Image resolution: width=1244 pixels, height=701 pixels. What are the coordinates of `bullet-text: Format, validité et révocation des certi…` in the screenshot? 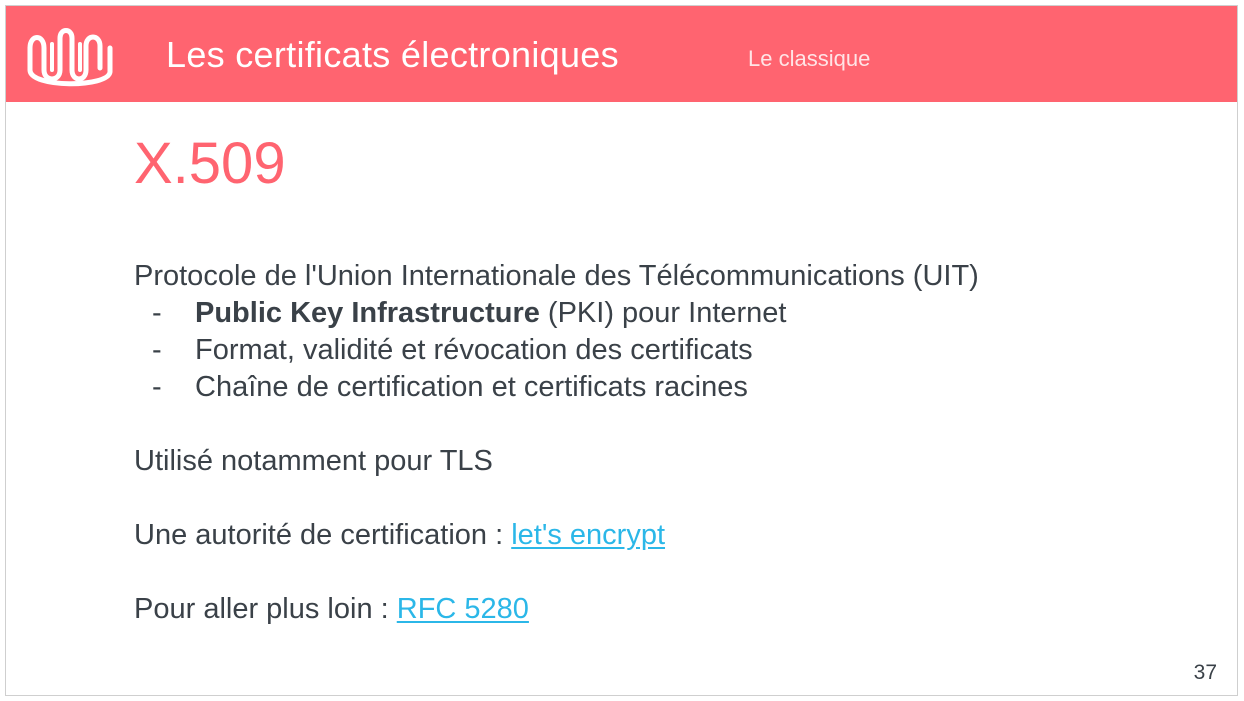 It's located at (474, 350).